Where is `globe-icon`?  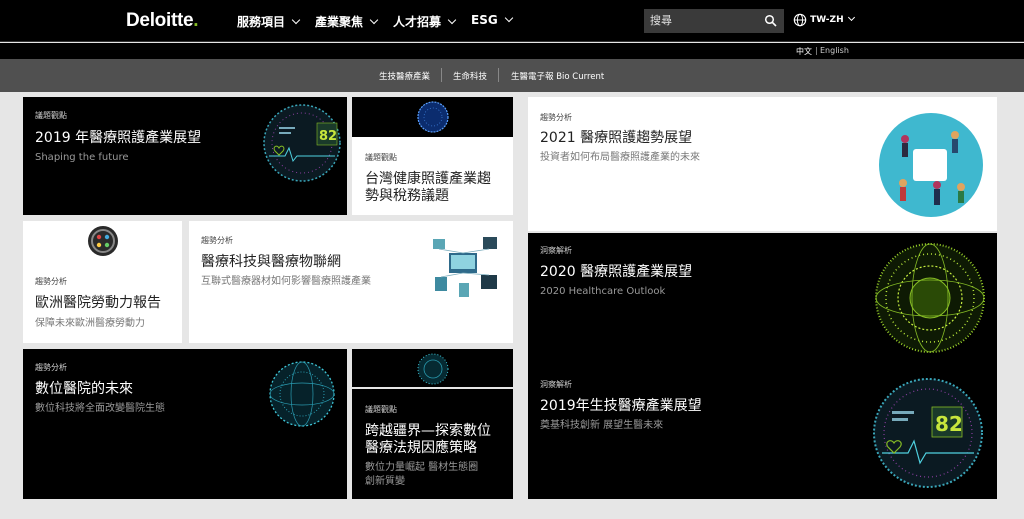
globe-icon is located at coordinates (800, 20).